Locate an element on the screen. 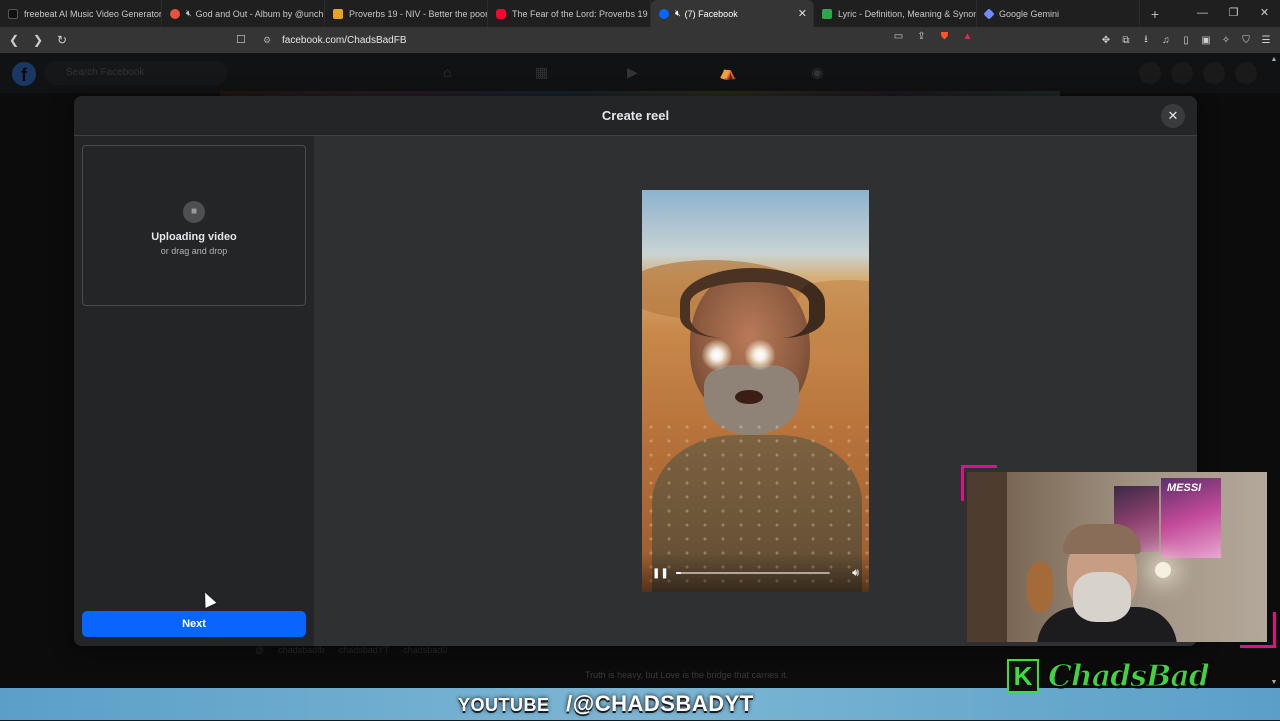 The image size is (1280, 721). reload-icon: ↻ is located at coordinates (62, 40).